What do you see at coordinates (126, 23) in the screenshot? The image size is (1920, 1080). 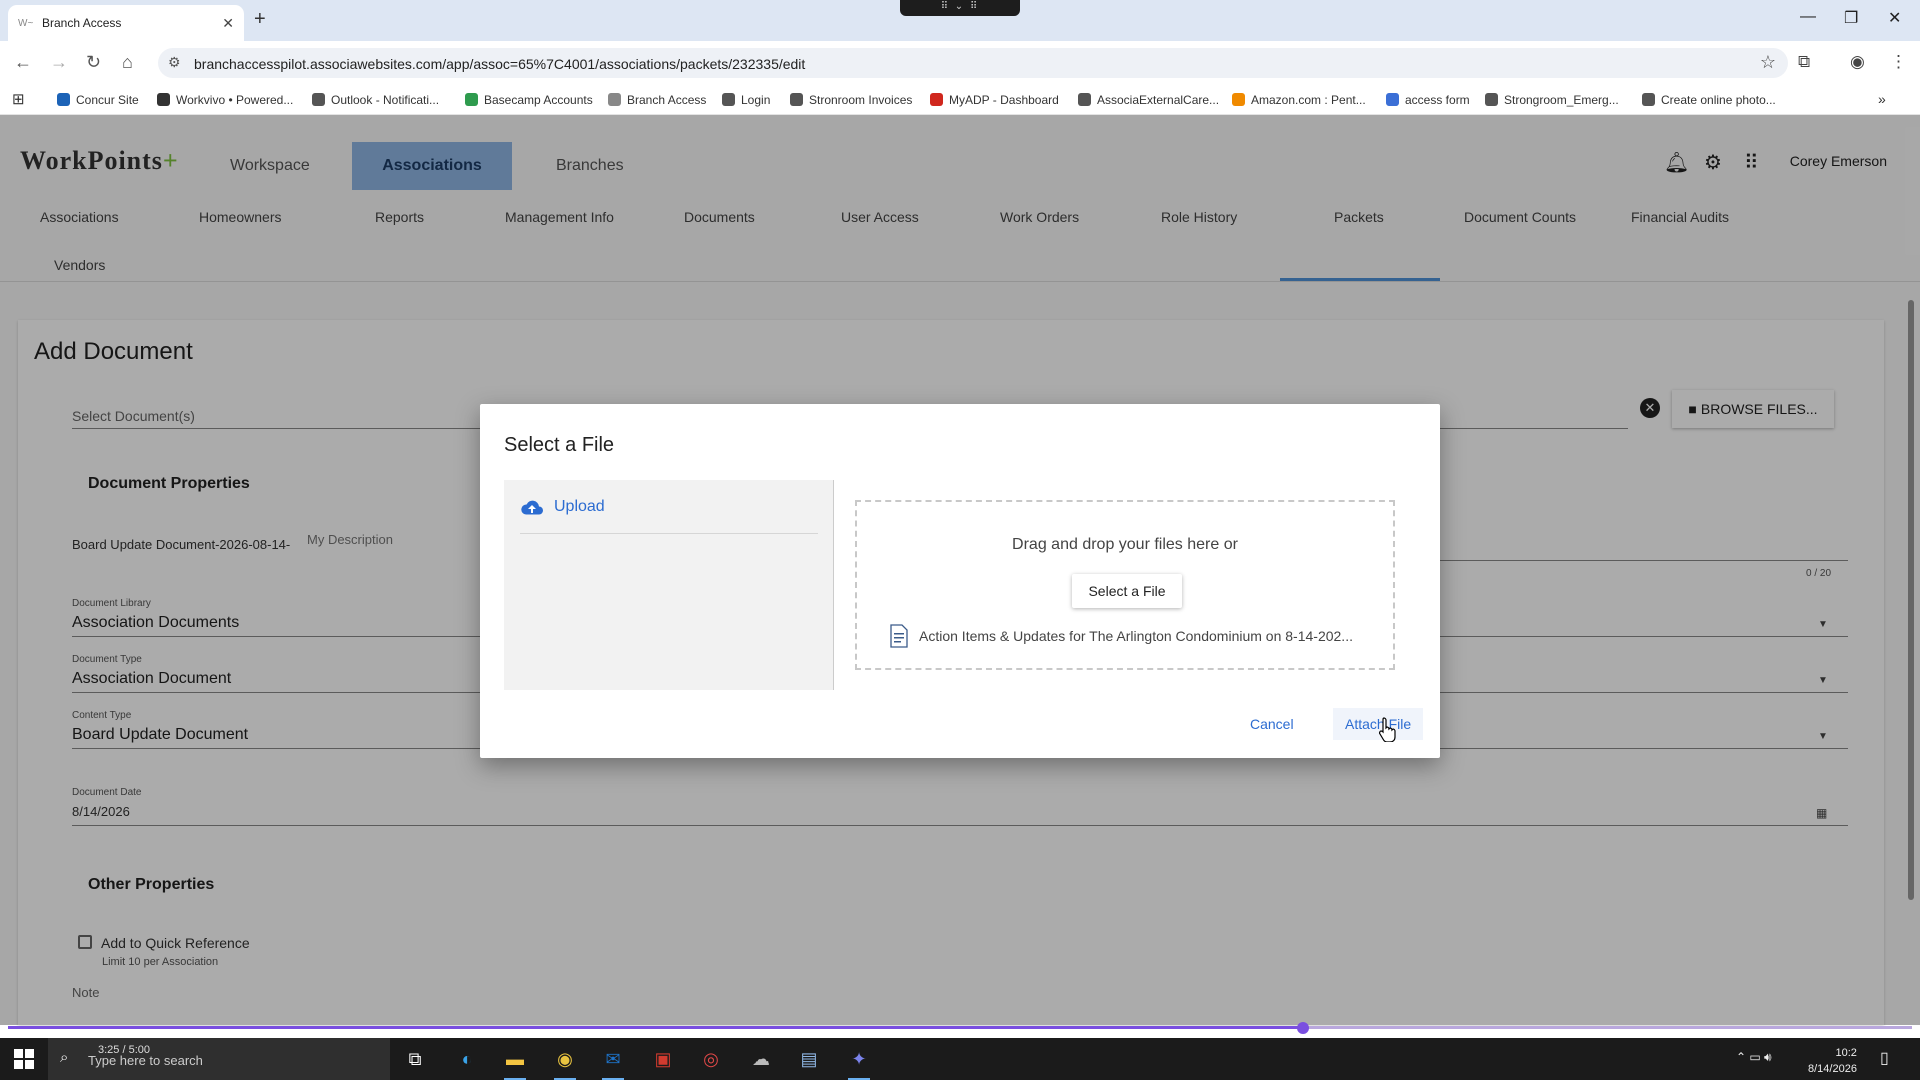 I see `browser-tab: W~ Branch Access ✕` at bounding box center [126, 23].